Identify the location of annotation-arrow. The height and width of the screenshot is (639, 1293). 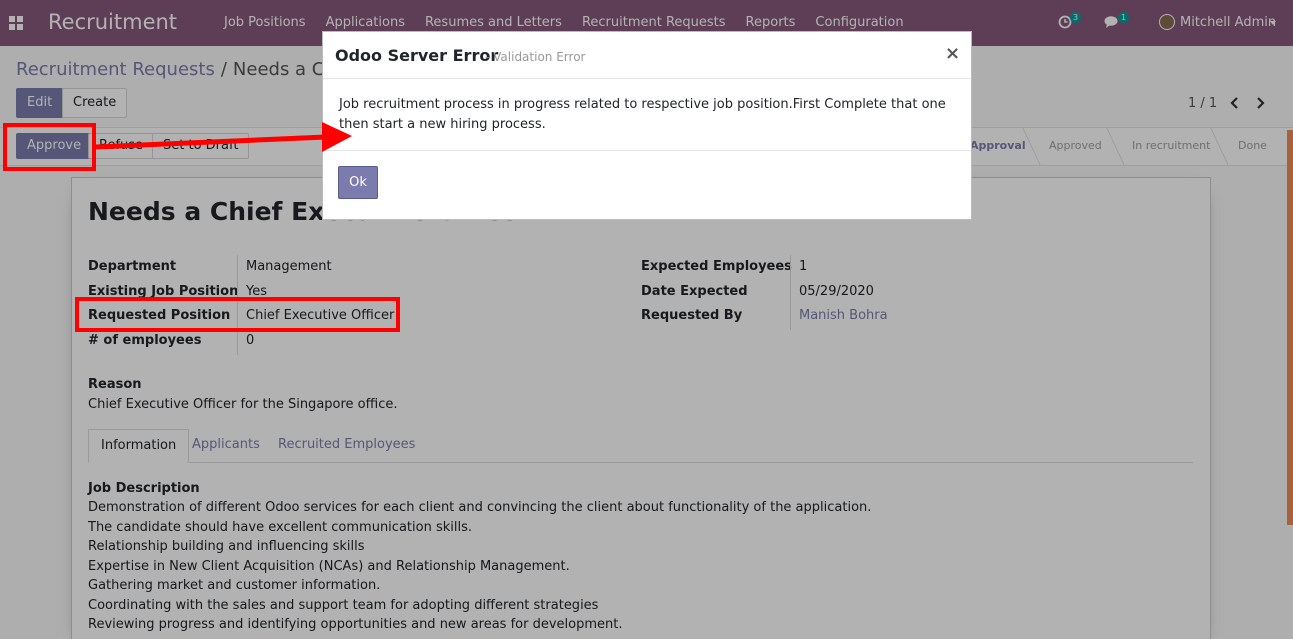
(223, 137).